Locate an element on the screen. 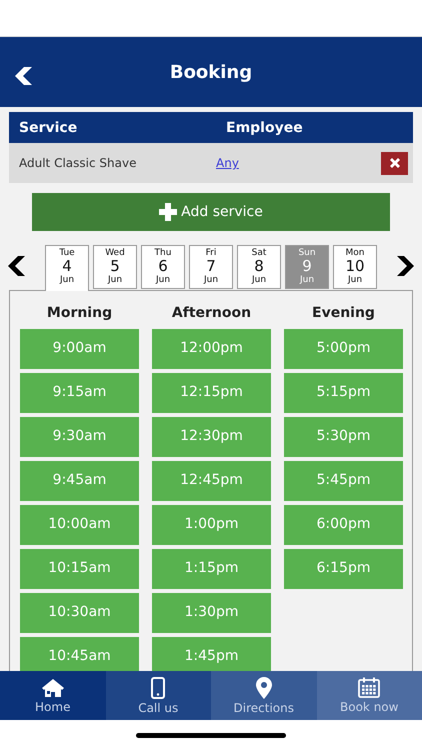 The image size is (422, 750). page-title: Booking is located at coordinates (211, 72).